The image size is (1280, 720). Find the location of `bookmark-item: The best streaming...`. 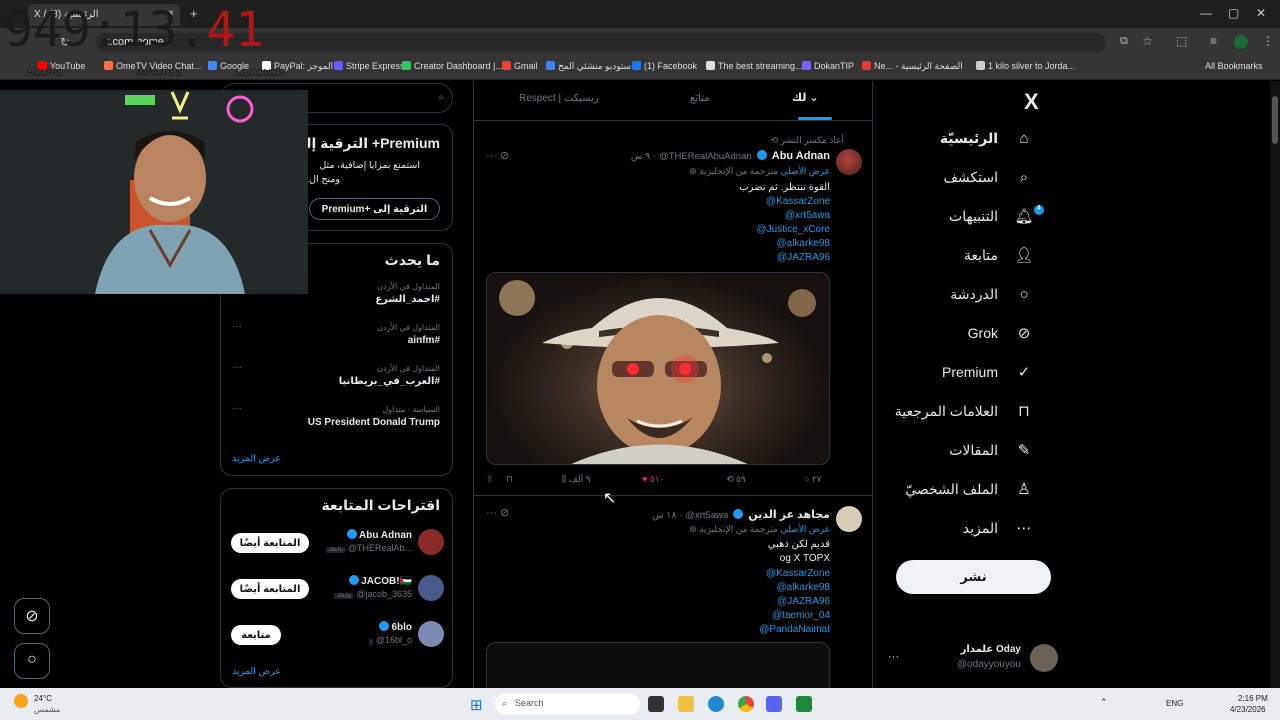

bookmark-item: The best streaming... is located at coordinates (754, 66).